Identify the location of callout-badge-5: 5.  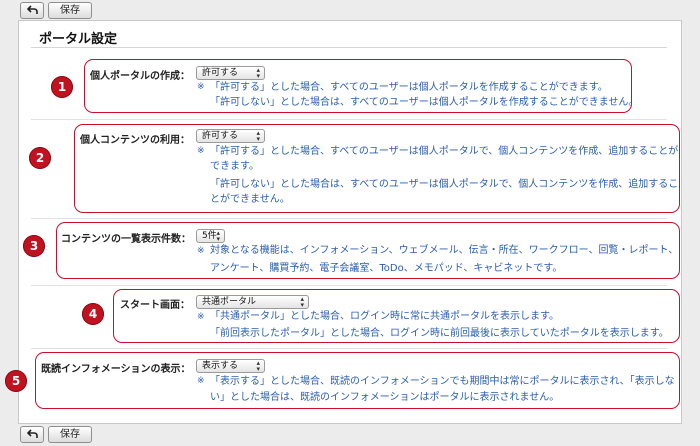
(16, 381).